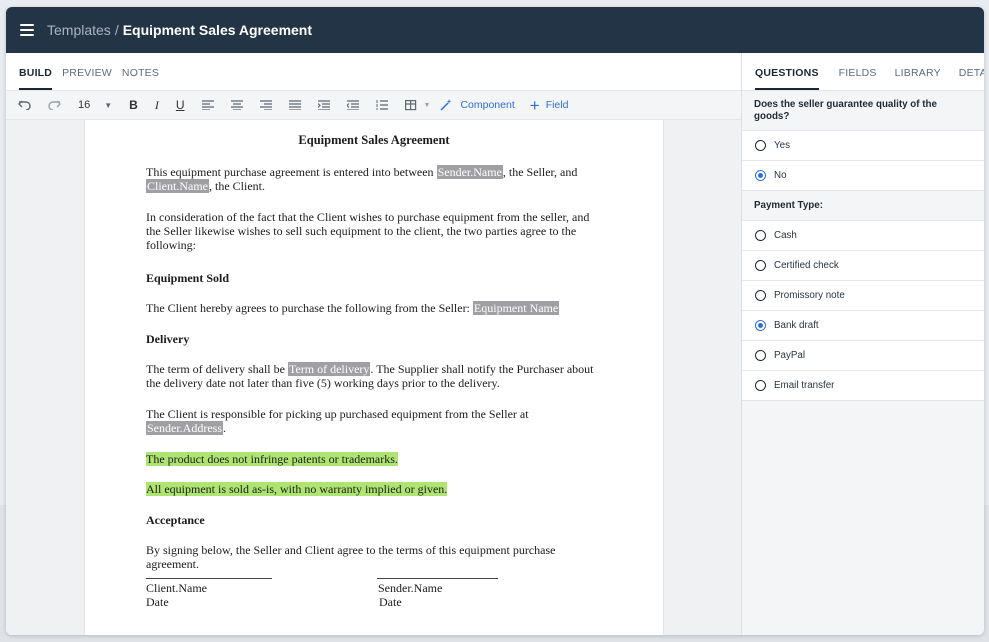 The image size is (989, 642). I want to click on tab-details: DETAILS, so click(971, 78).